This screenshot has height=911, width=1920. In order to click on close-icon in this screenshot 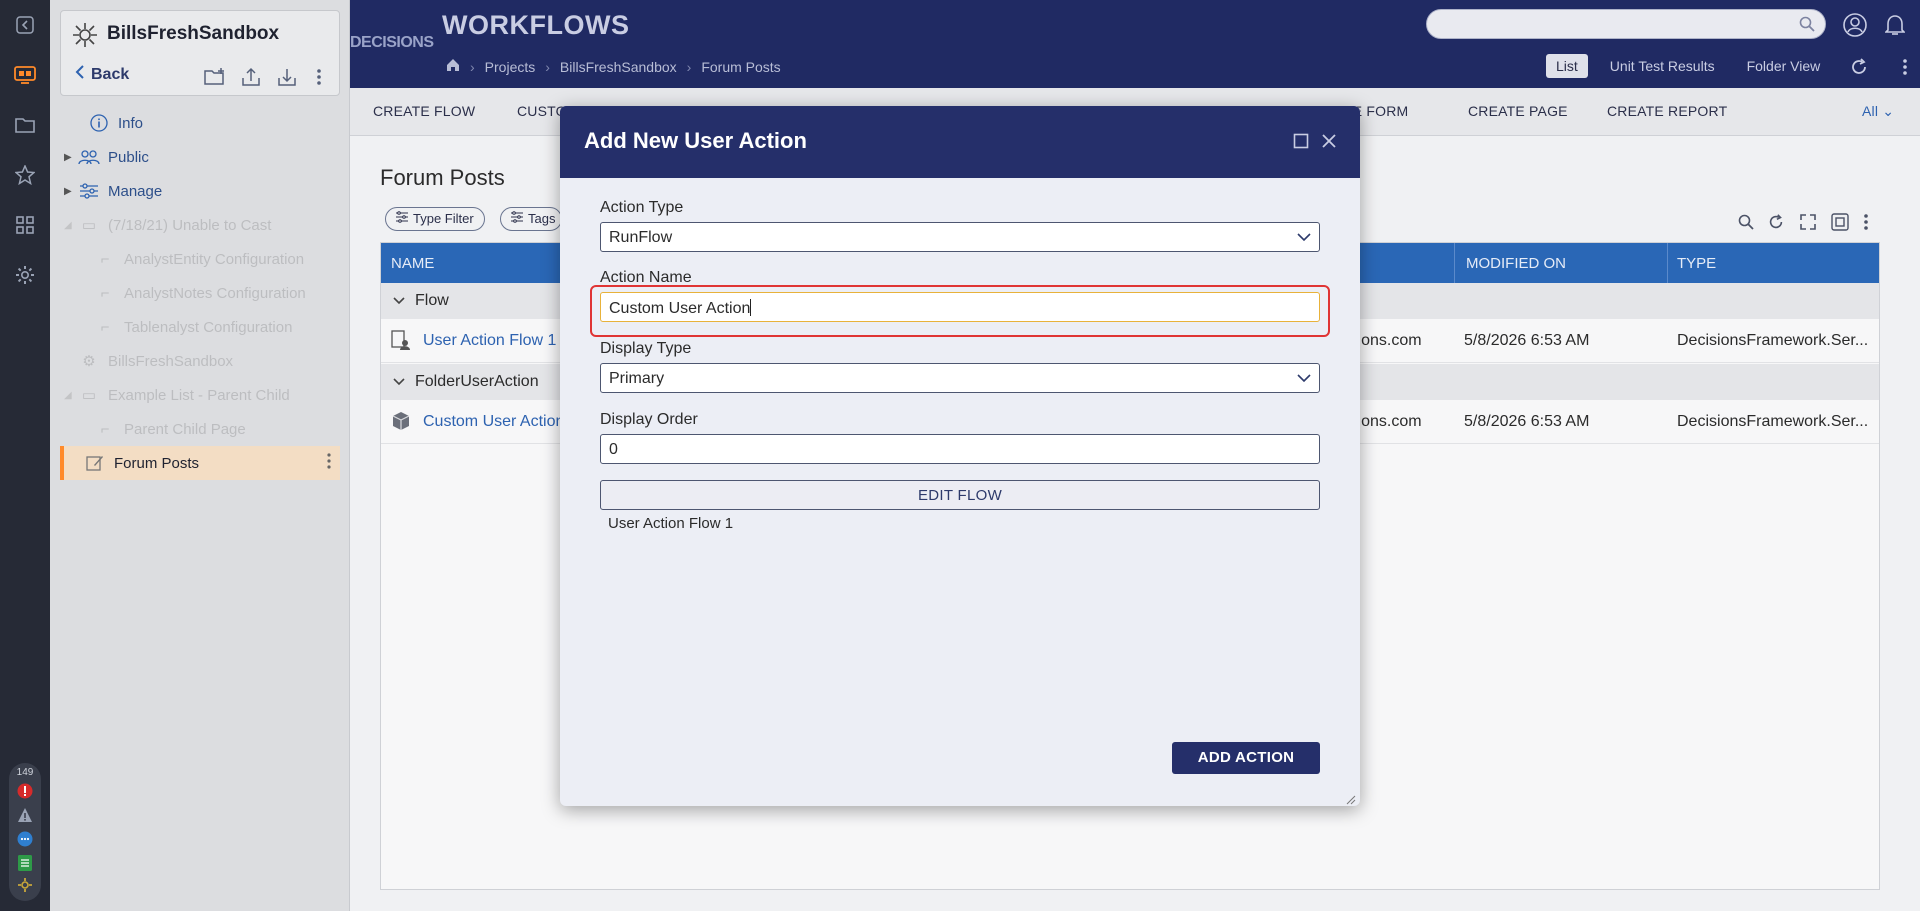, I will do `click(1329, 141)`.